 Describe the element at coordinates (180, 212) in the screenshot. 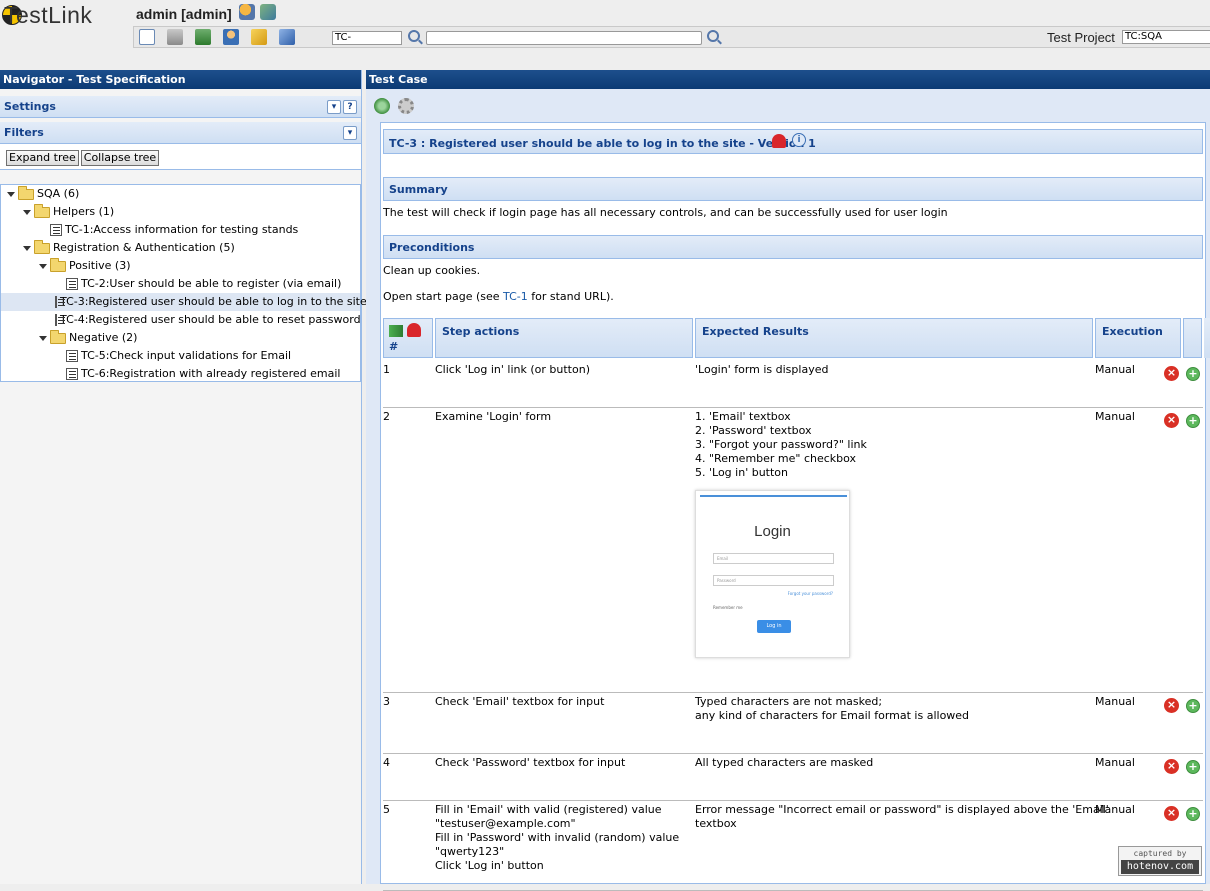

I see `tree-folder-node: Helpers (1)` at that location.